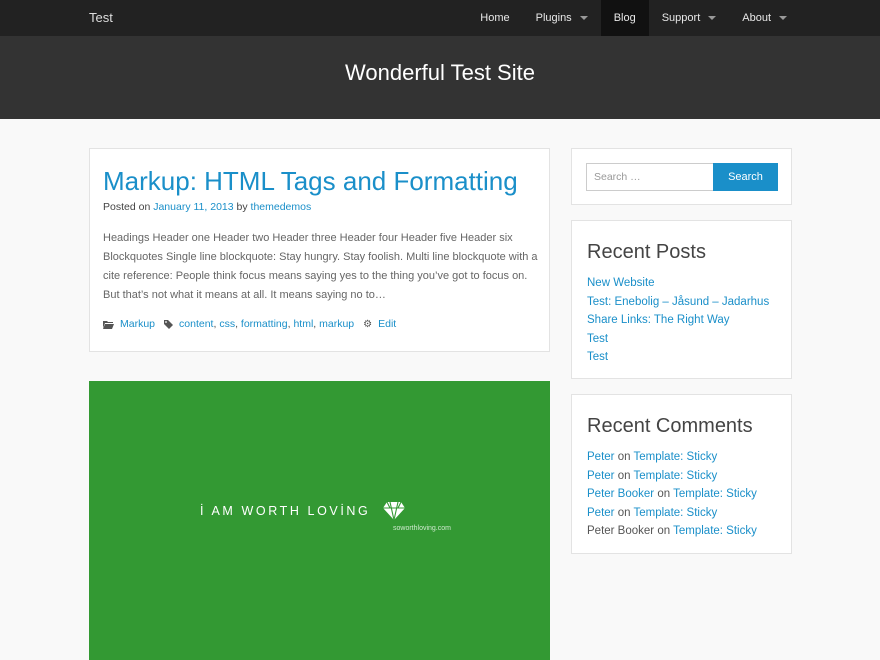 This screenshot has width=880, height=660. What do you see at coordinates (310, 181) in the screenshot?
I see `post-title-link: Markup: HTML Tags and Formatting` at bounding box center [310, 181].